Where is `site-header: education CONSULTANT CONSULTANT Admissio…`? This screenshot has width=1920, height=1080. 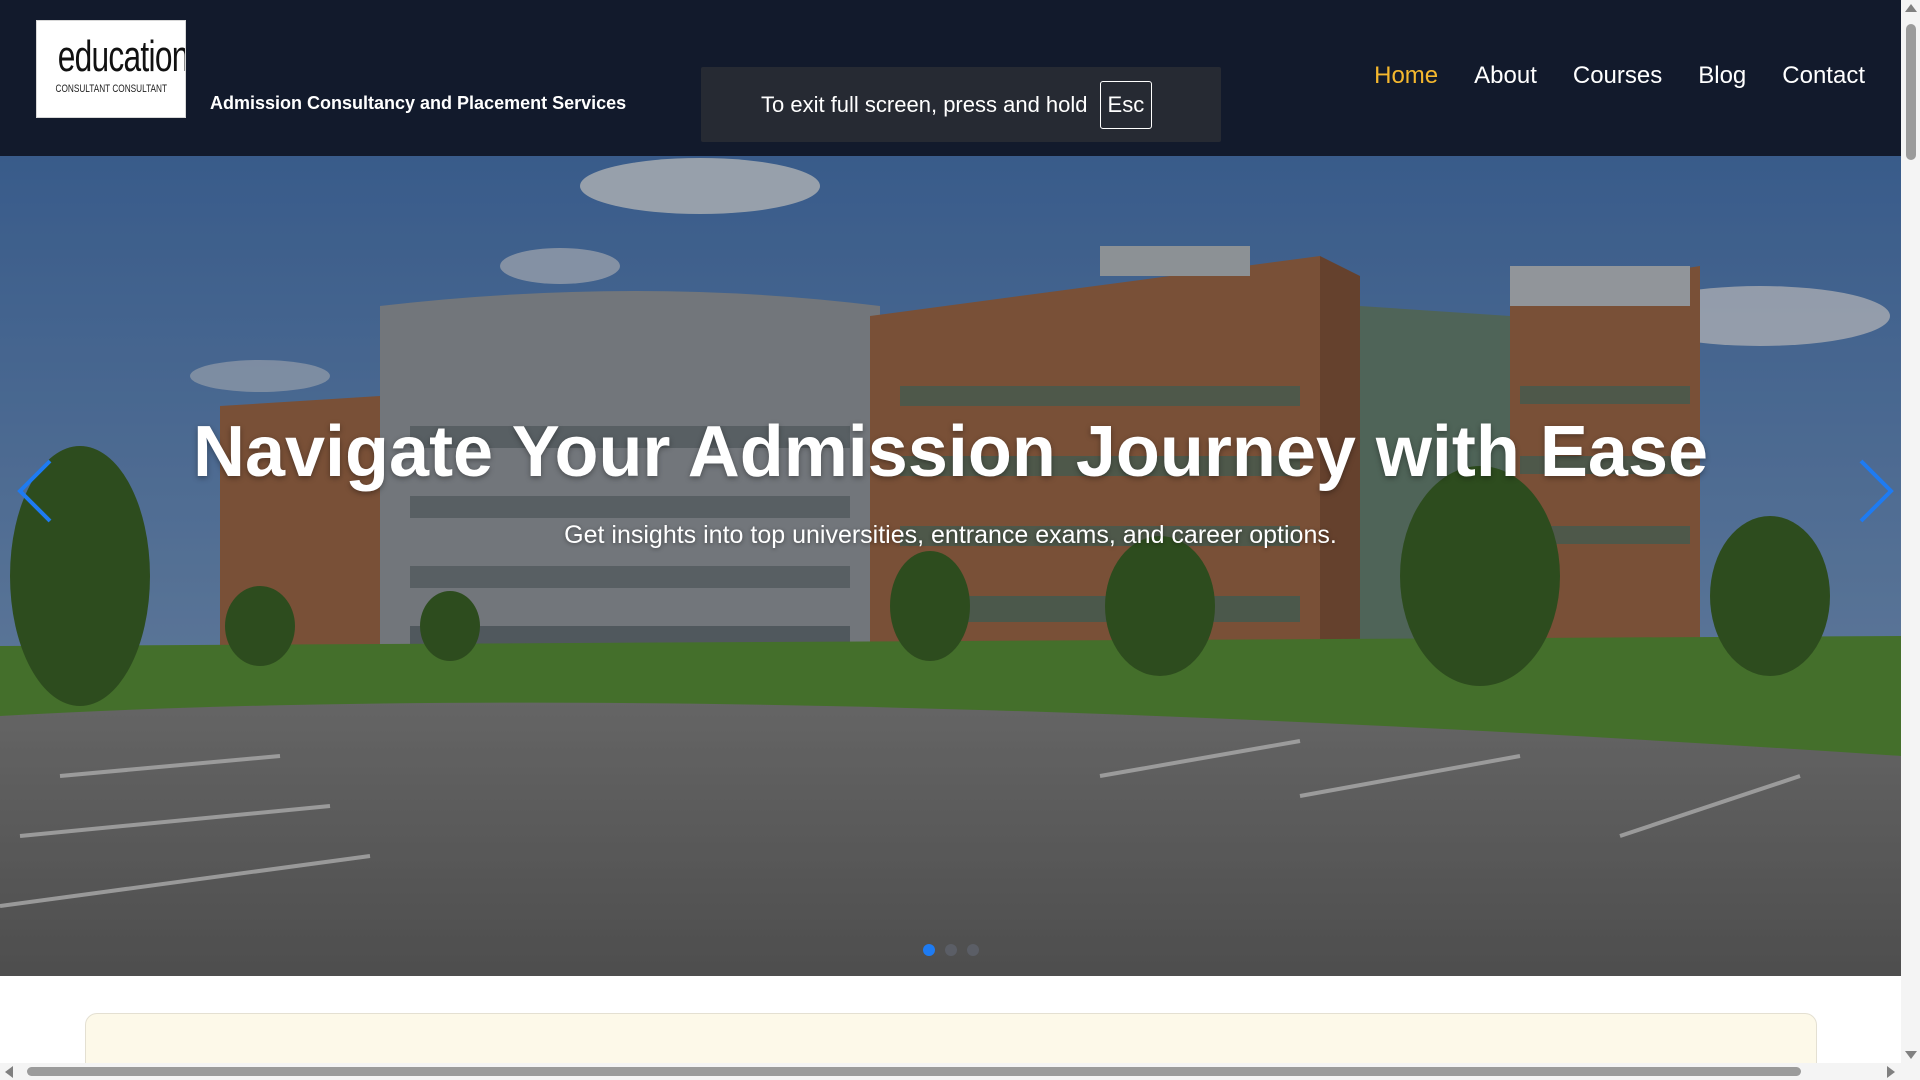
site-header: education CONSULTANT CONSULTANT Admissio… is located at coordinates (950, 78).